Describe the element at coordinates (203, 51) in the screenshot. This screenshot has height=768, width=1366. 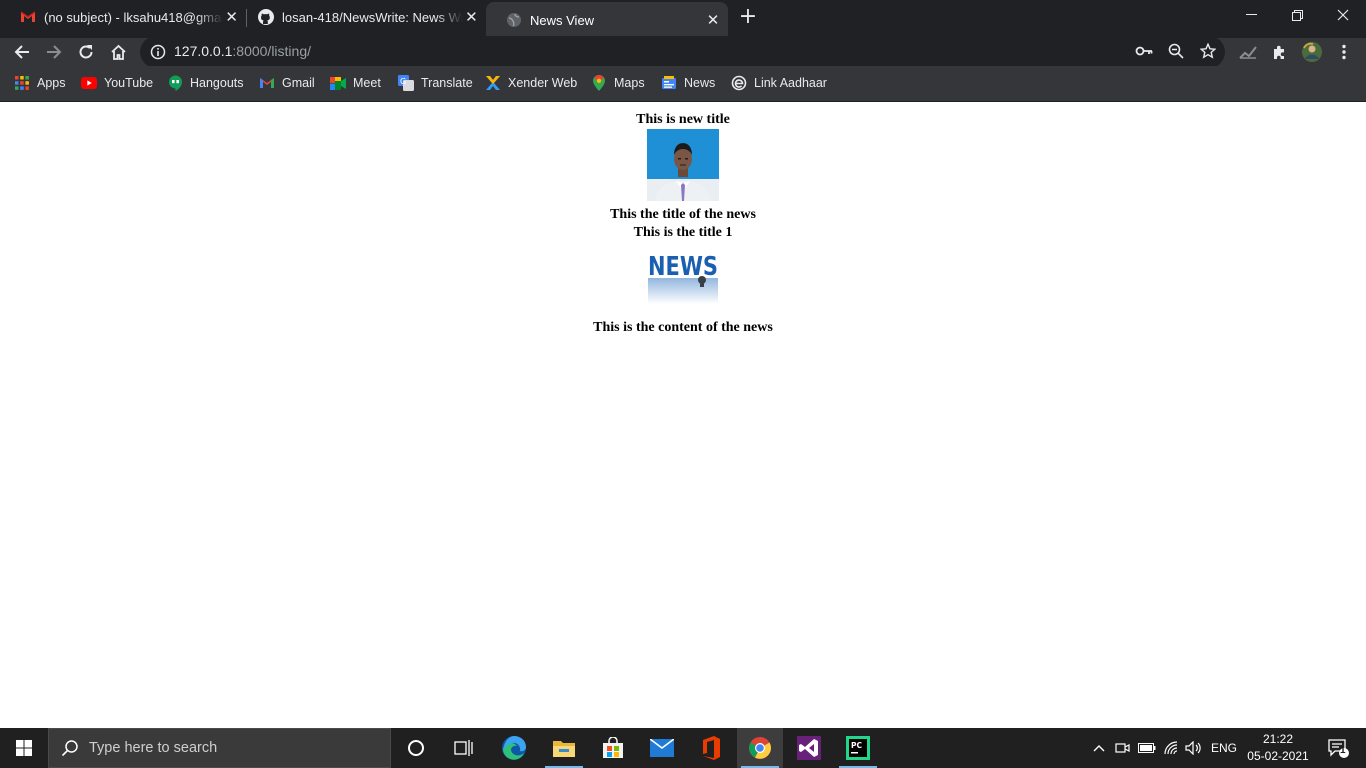
I see `url-host: 127.0.0.1` at that location.